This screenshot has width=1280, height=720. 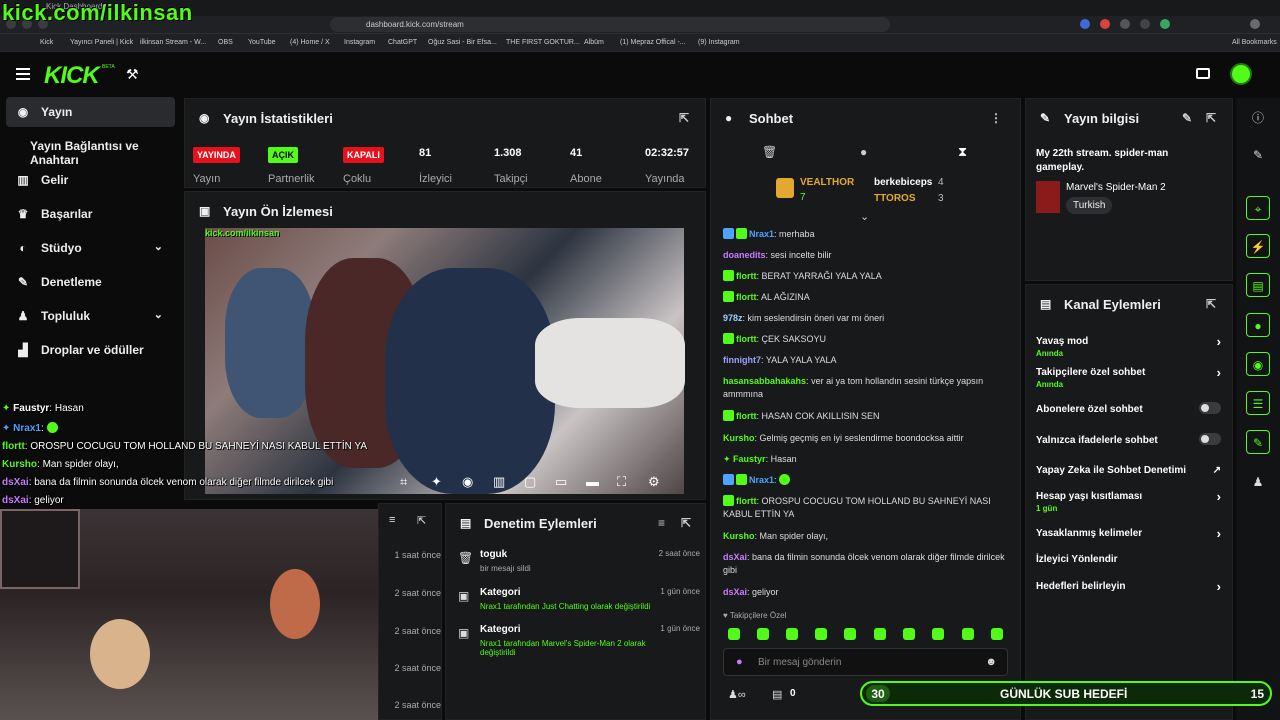 What do you see at coordinates (1128, 586) in the screenshot?
I see `action-goals: Hedefleri belirleyin ›` at bounding box center [1128, 586].